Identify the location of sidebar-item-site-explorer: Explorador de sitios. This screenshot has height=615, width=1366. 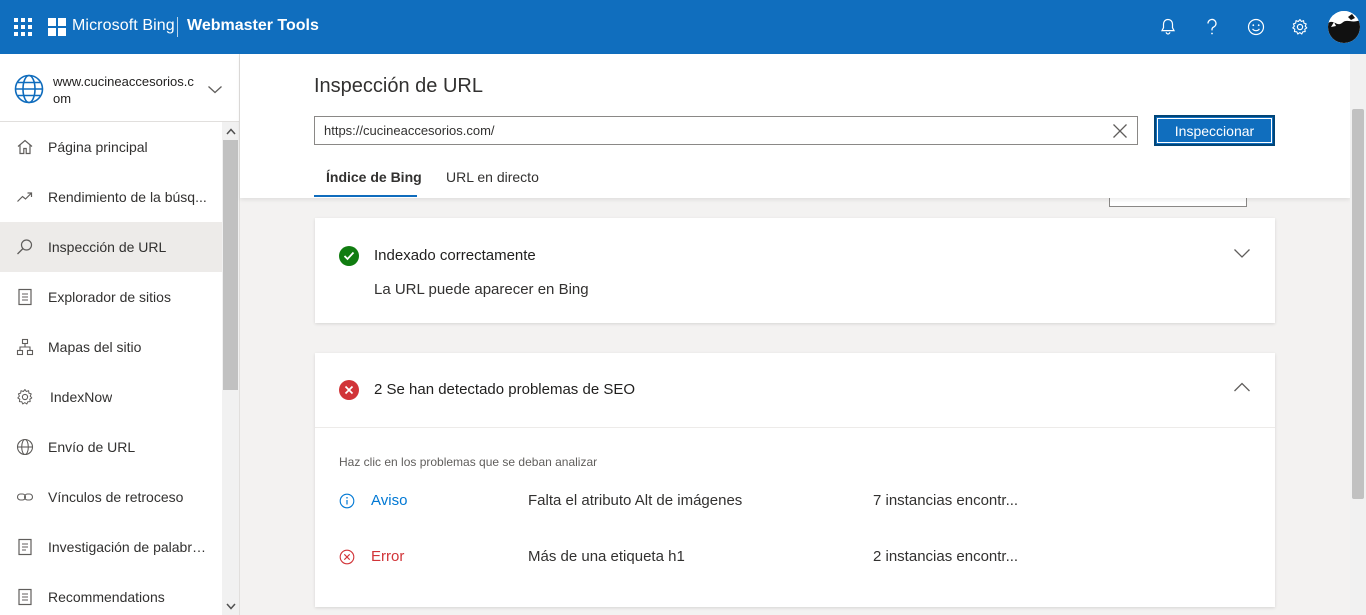
(111, 297).